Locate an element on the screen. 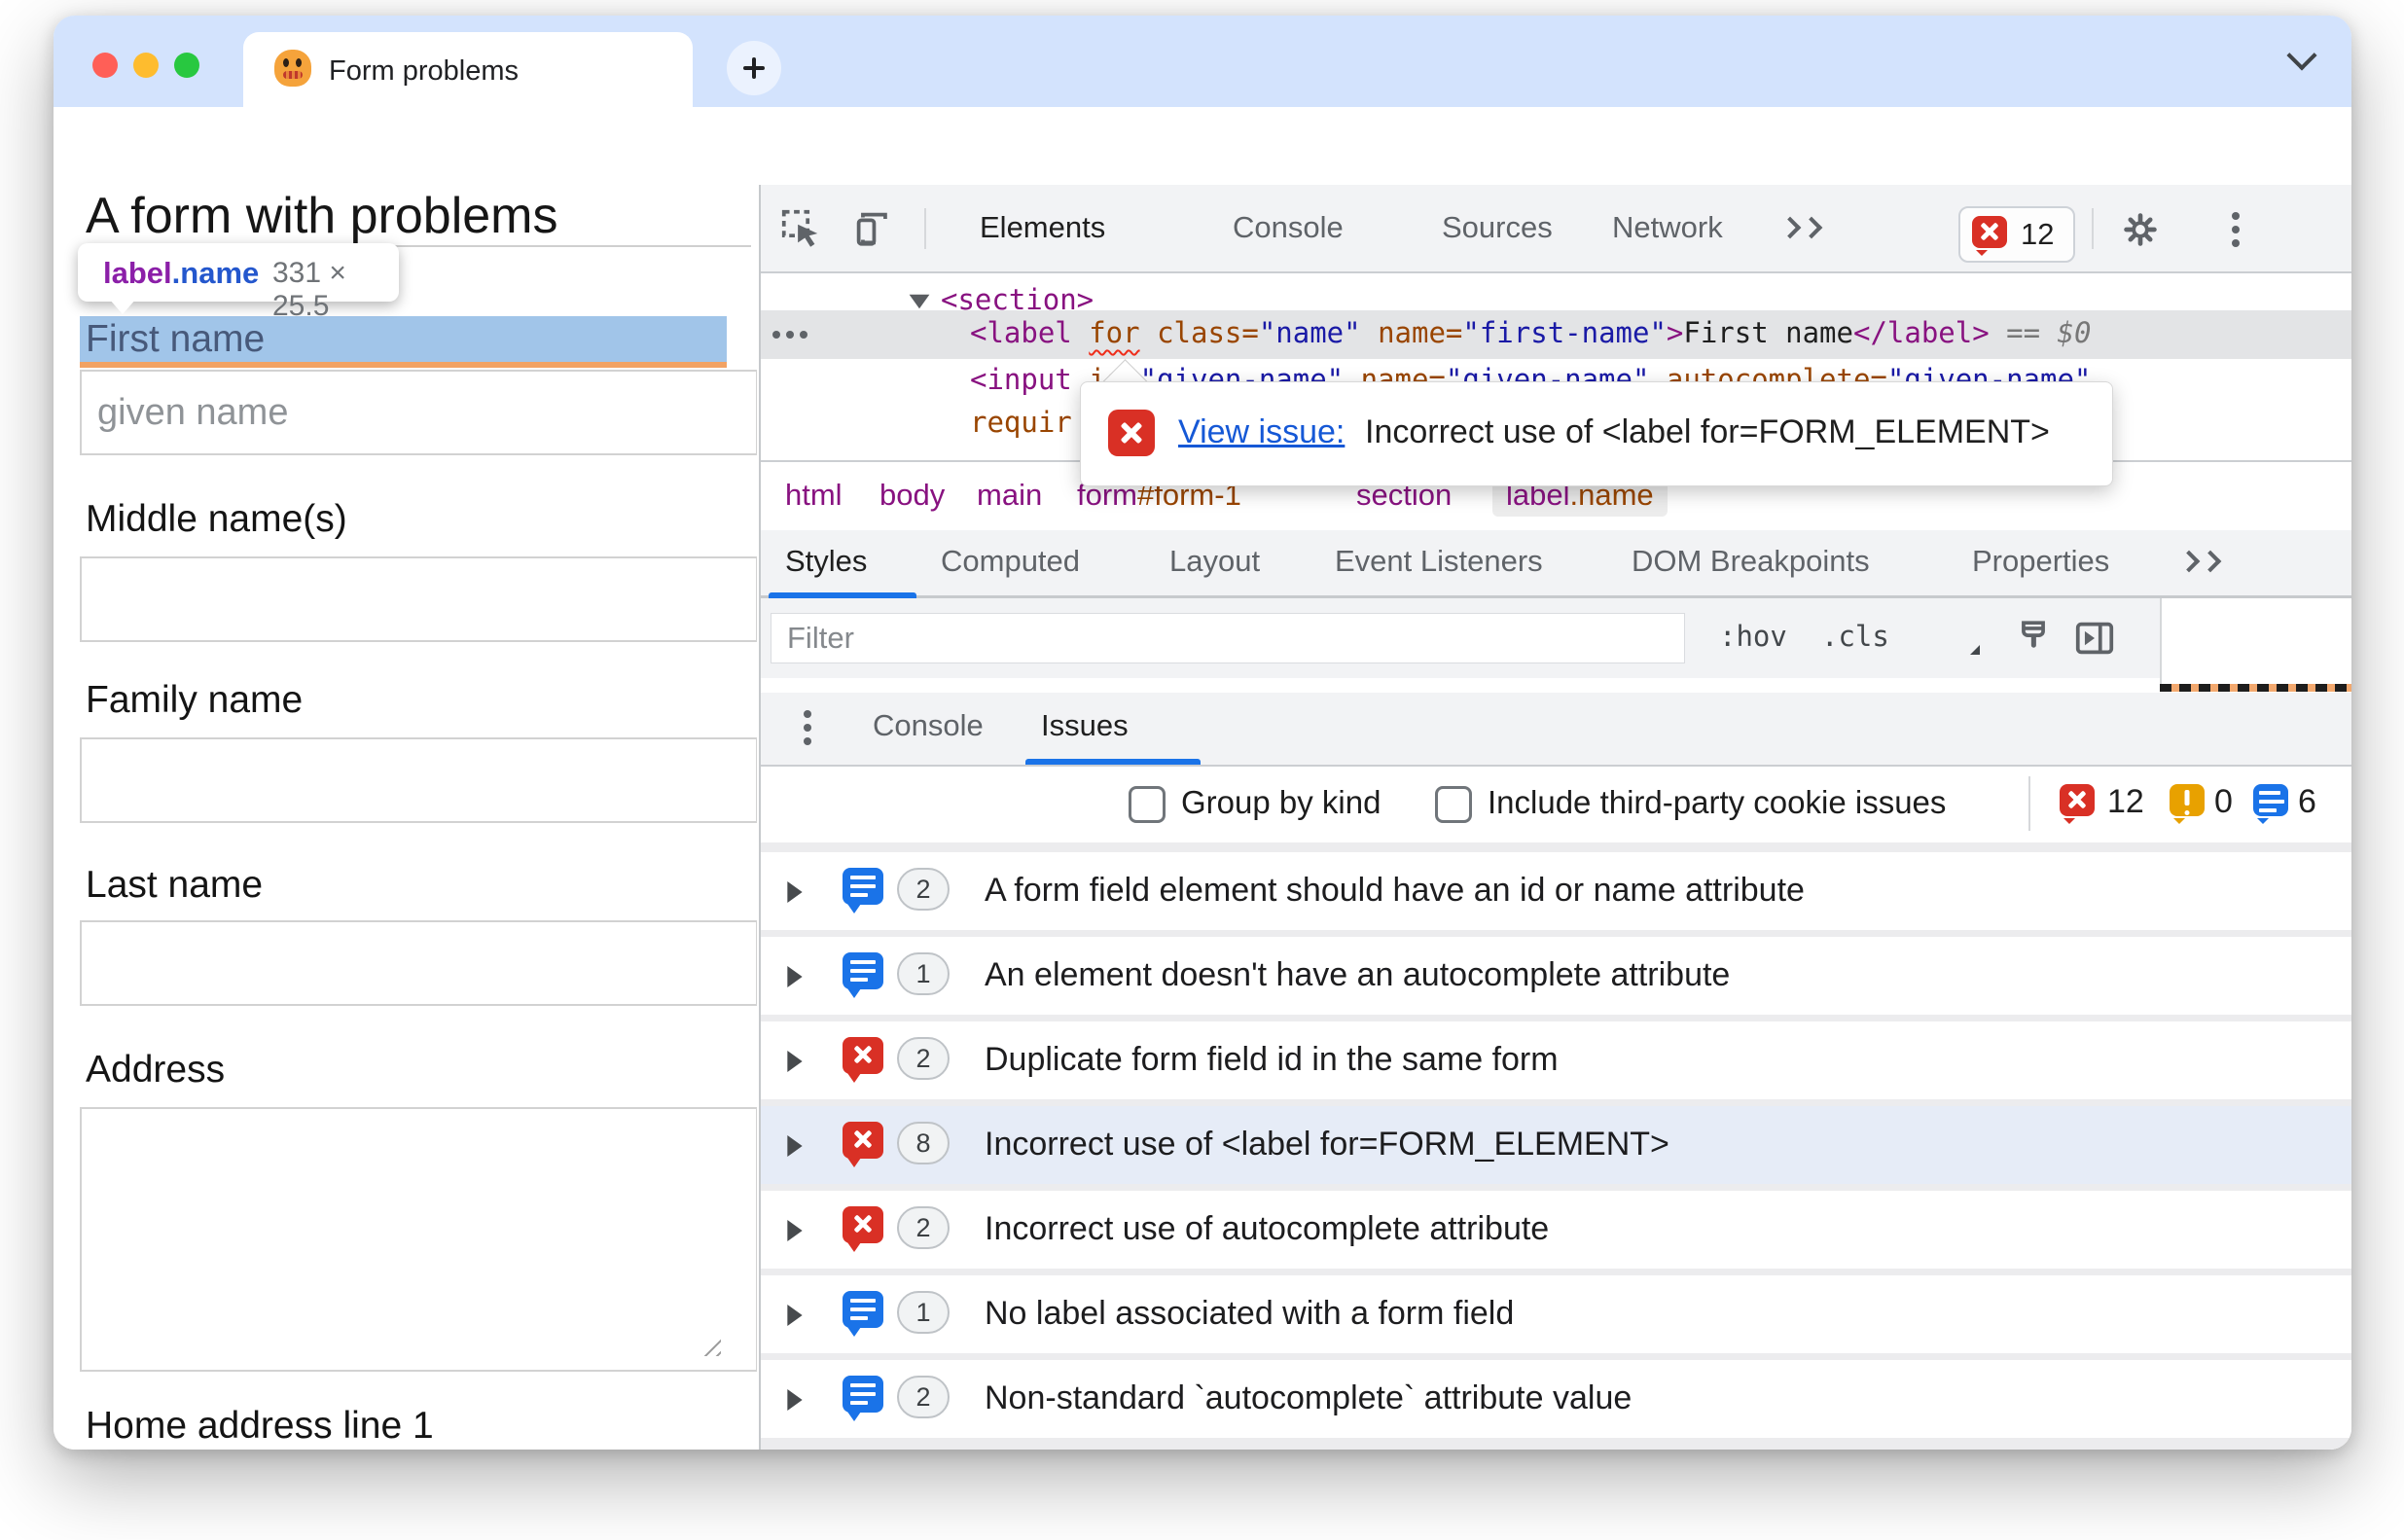 The height and width of the screenshot is (1540, 2404). issues-tab-close-icon is located at coordinates (1165, 743).